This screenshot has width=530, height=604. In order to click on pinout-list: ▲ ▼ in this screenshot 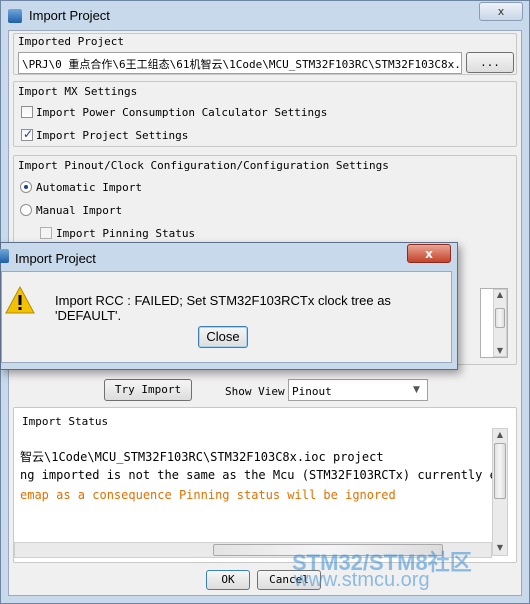, I will do `click(494, 323)`.